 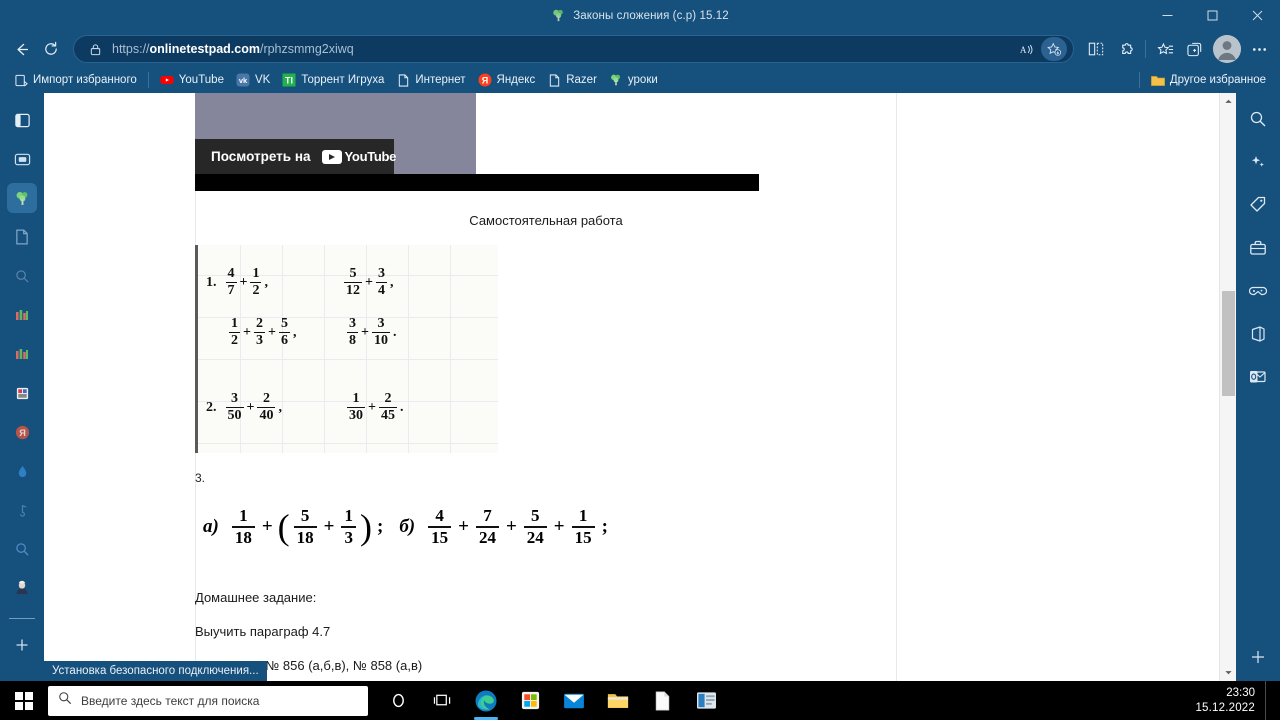 What do you see at coordinates (706, 700) in the screenshot?
I see `app-window-icon` at bounding box center [706, 700].